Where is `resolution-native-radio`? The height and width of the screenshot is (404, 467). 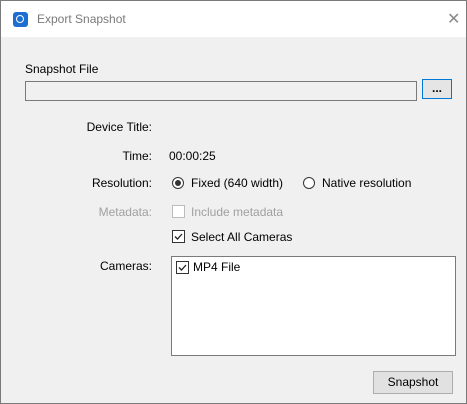 resolution-native-radio is located at coordinates (309, 183).